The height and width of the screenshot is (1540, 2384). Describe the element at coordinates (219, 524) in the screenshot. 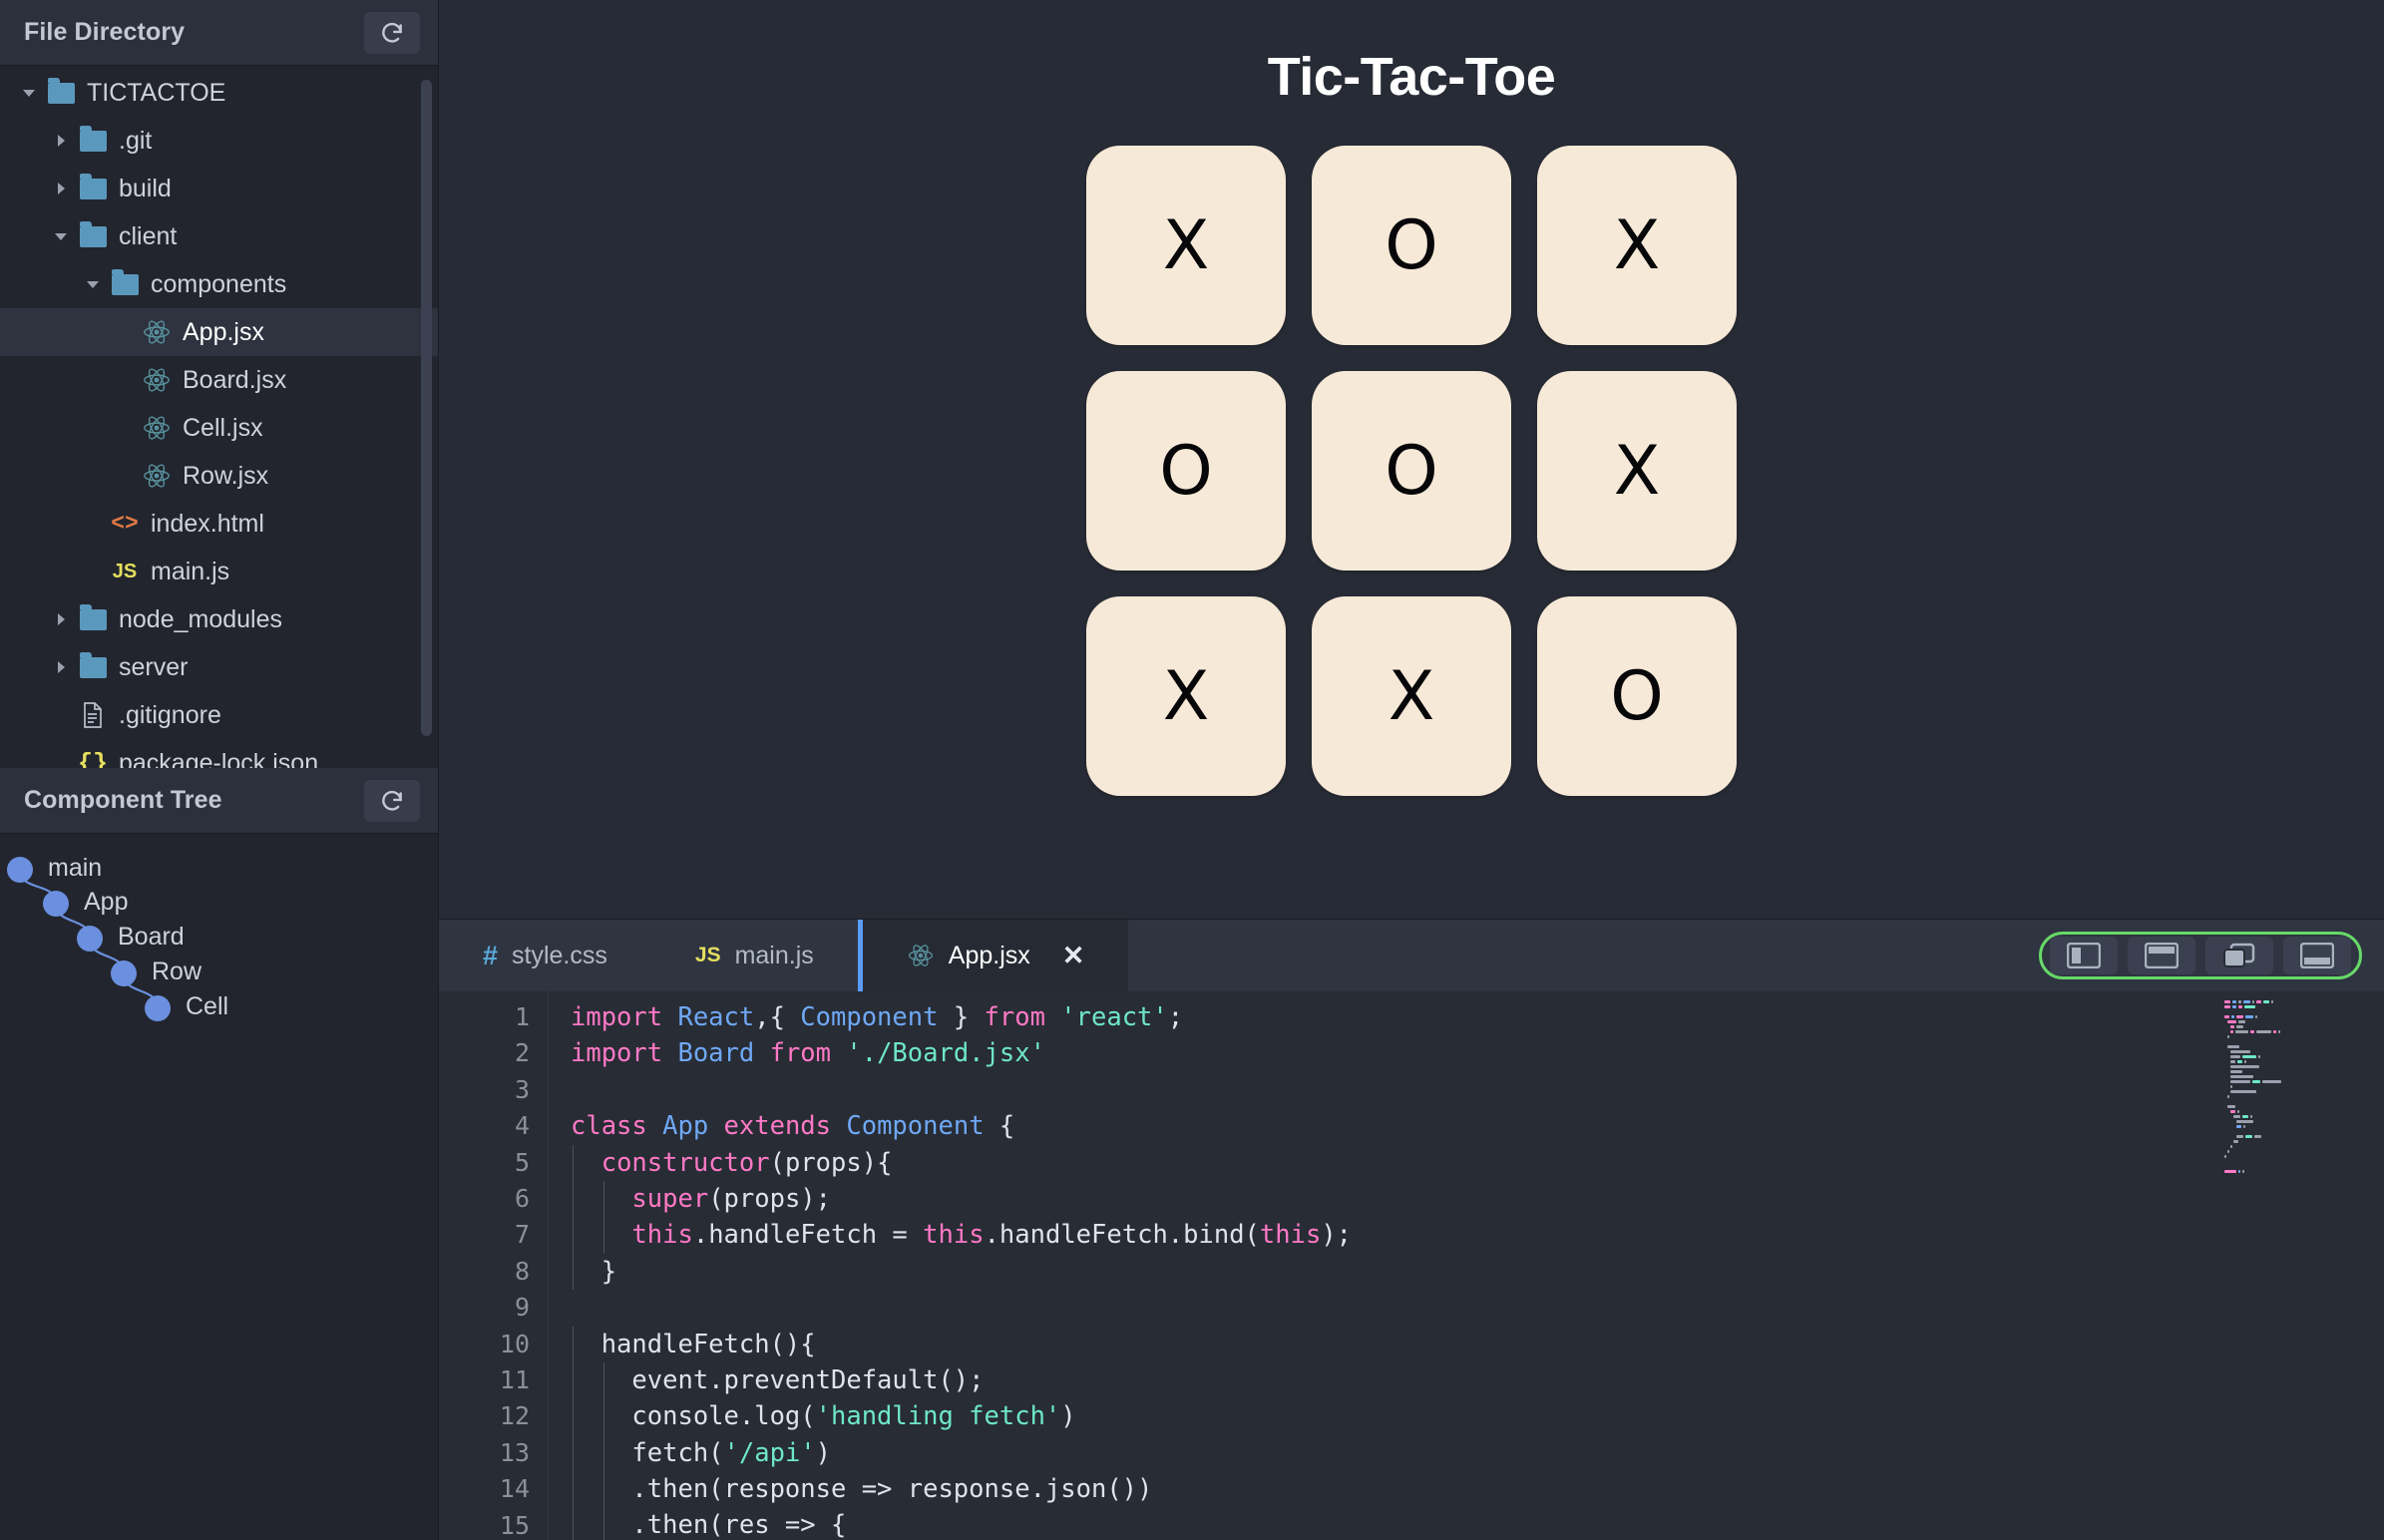

I see `file-tree-item-index-html: <> index.html` at that location.